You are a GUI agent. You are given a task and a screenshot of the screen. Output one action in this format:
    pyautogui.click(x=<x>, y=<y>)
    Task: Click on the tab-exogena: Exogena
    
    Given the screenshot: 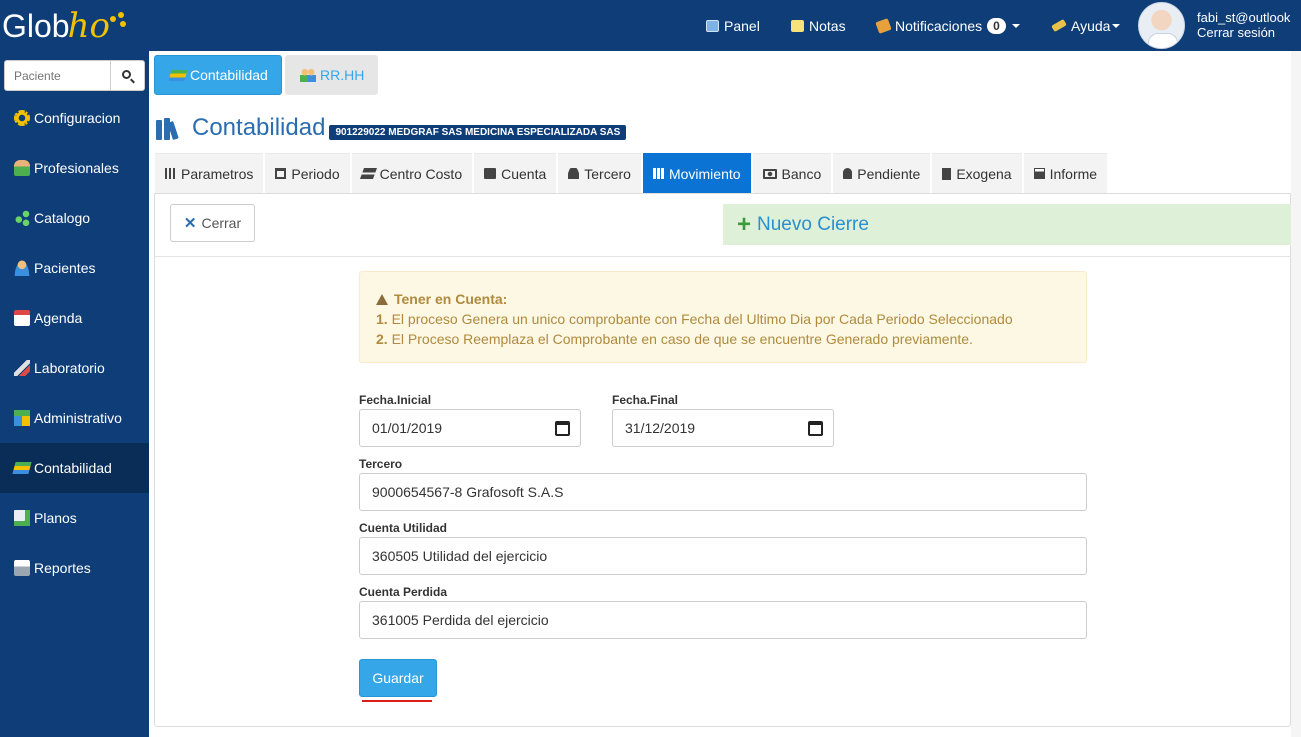 What is the action you would take?
    pyautogui.click(x=977, y=173)
    